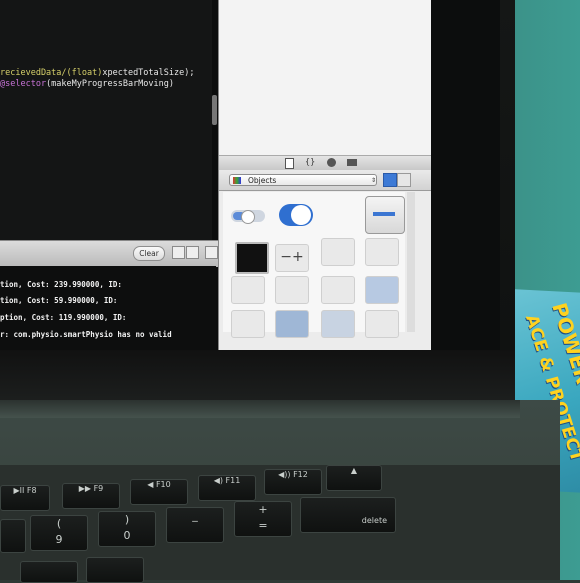 This screenshot has height=583, width=580. I want to click on key-f8: ▶II F8, so click(25, 498).